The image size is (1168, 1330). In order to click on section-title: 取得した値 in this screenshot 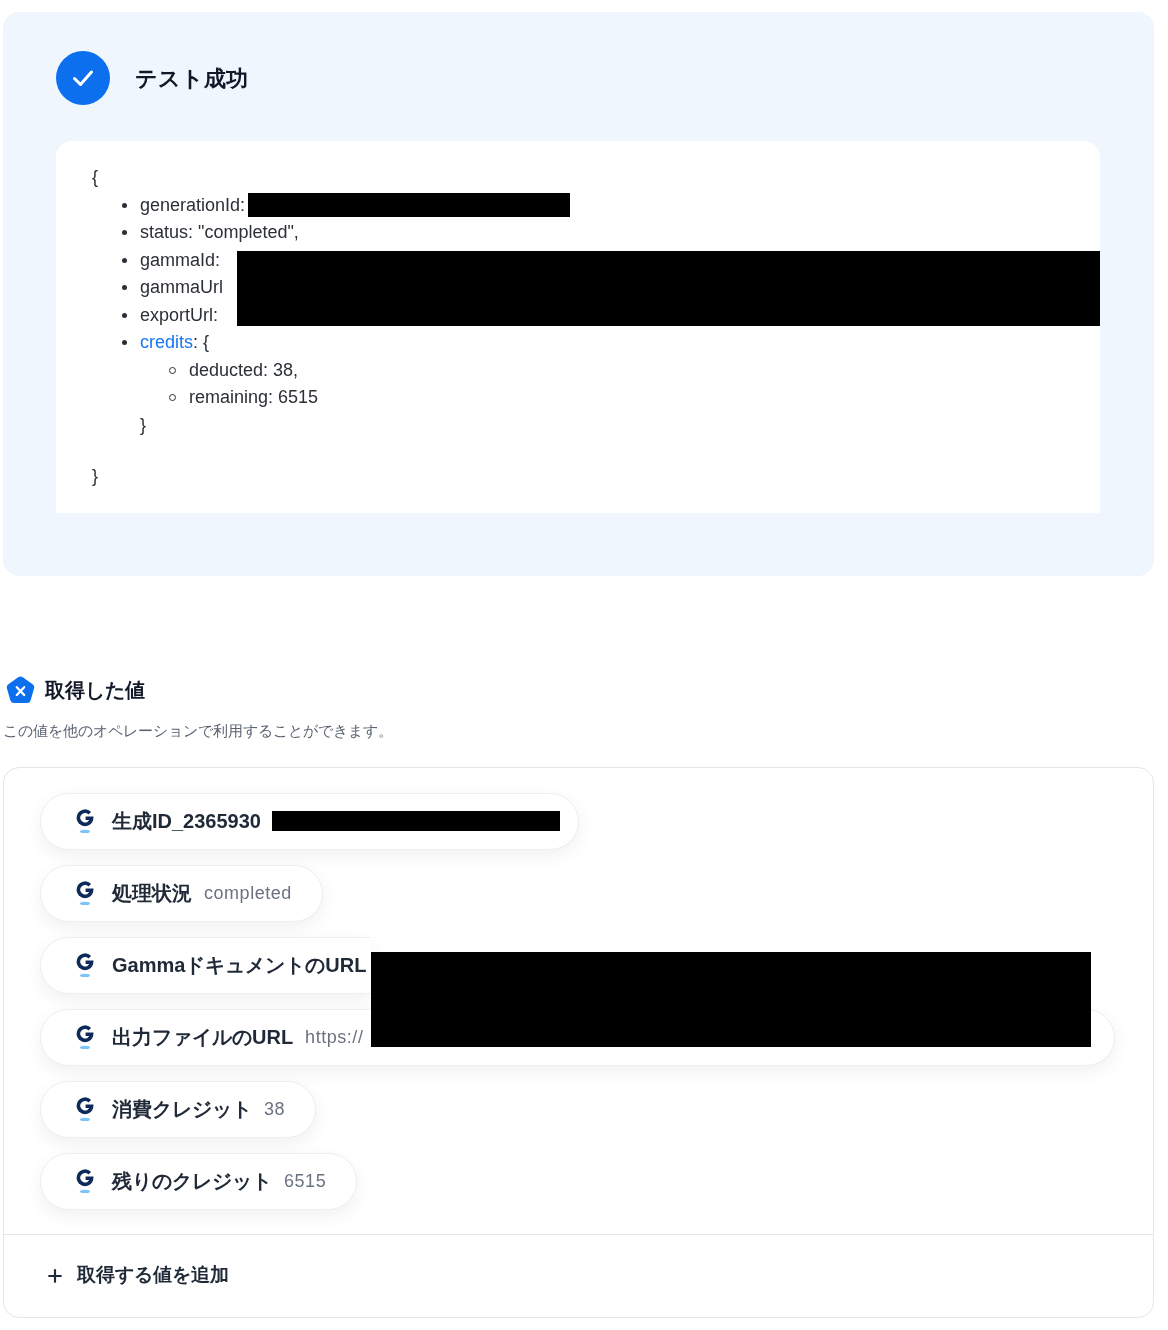, I will do `click(95, 690)`.